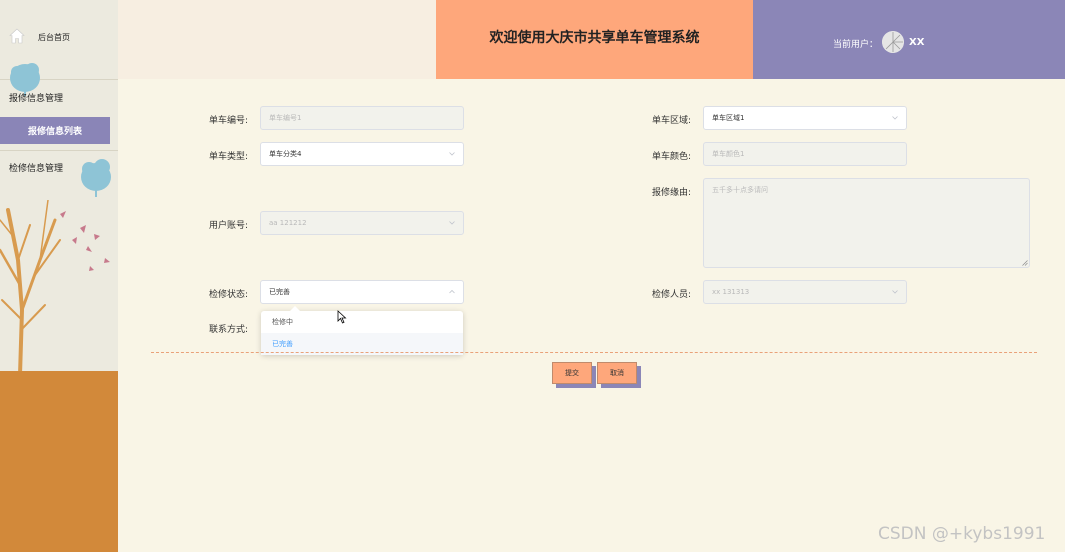 The width and height of the screenshot is (1065, 552). I want to click on repair-status-value: 已完善, so click(279, 292).